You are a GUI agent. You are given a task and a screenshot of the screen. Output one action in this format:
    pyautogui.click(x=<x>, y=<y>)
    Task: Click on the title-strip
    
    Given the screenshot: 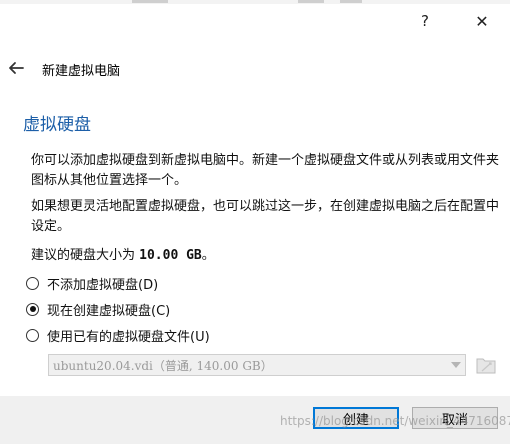 What is the action you would take?
    pyautogui.click(x=255, y=2)
    